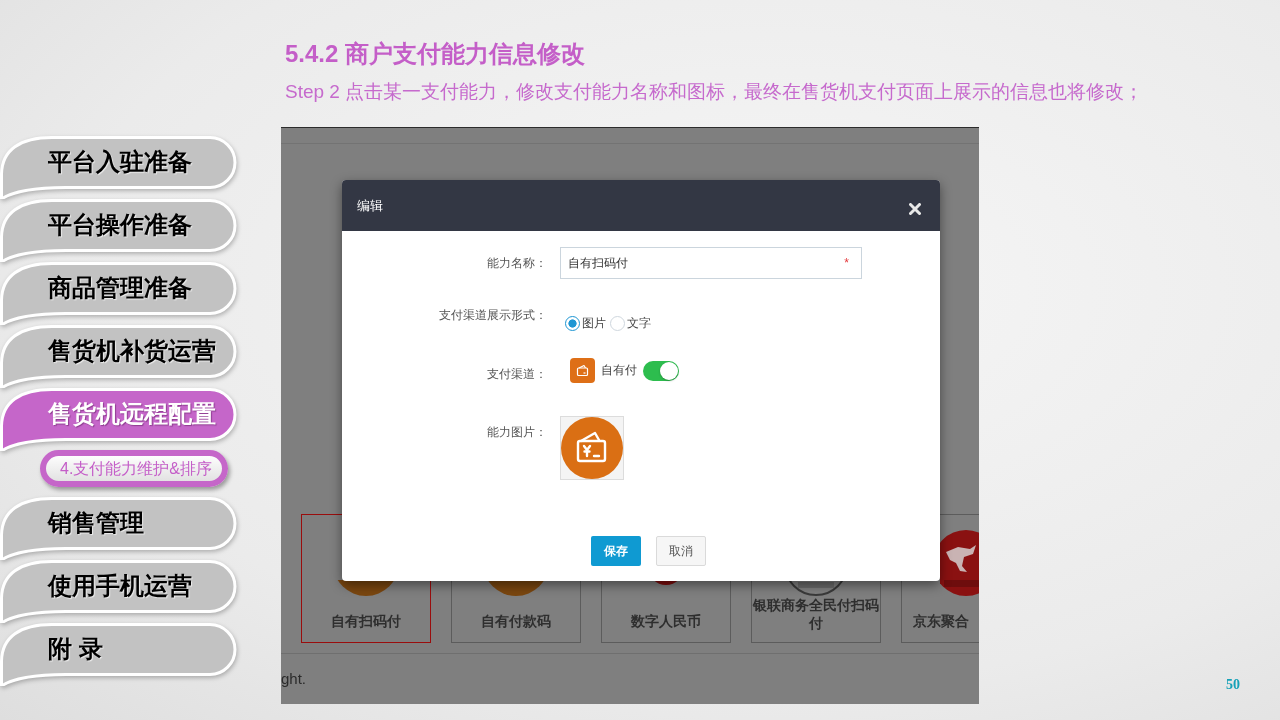 The width and height of the screenshot is (1280, 720). I want to click on required-mark: *, so click(846, 263).